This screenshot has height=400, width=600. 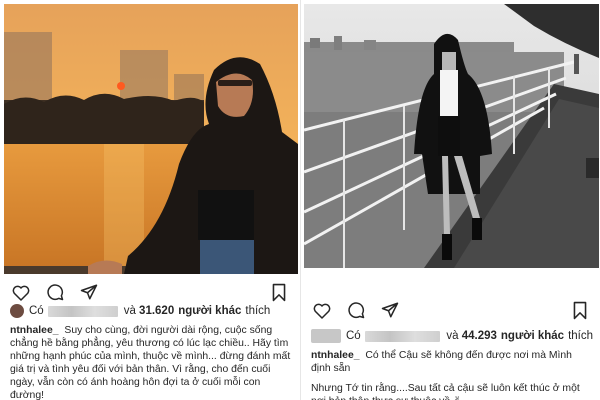 What do you see at coordinates (479, 336) in the screenshot?
I see `likes-count: 44.293` at bounding box center [479, 336].